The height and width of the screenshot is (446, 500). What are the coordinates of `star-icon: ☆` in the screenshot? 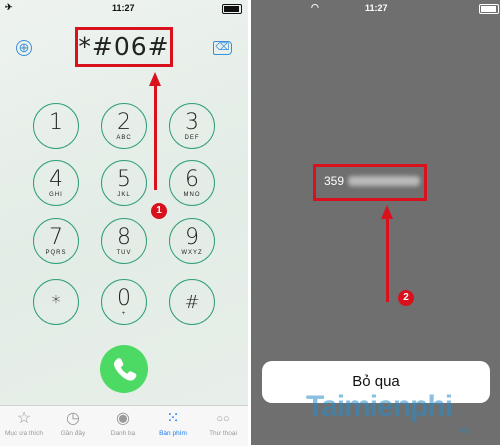 It's located at (24, 418).